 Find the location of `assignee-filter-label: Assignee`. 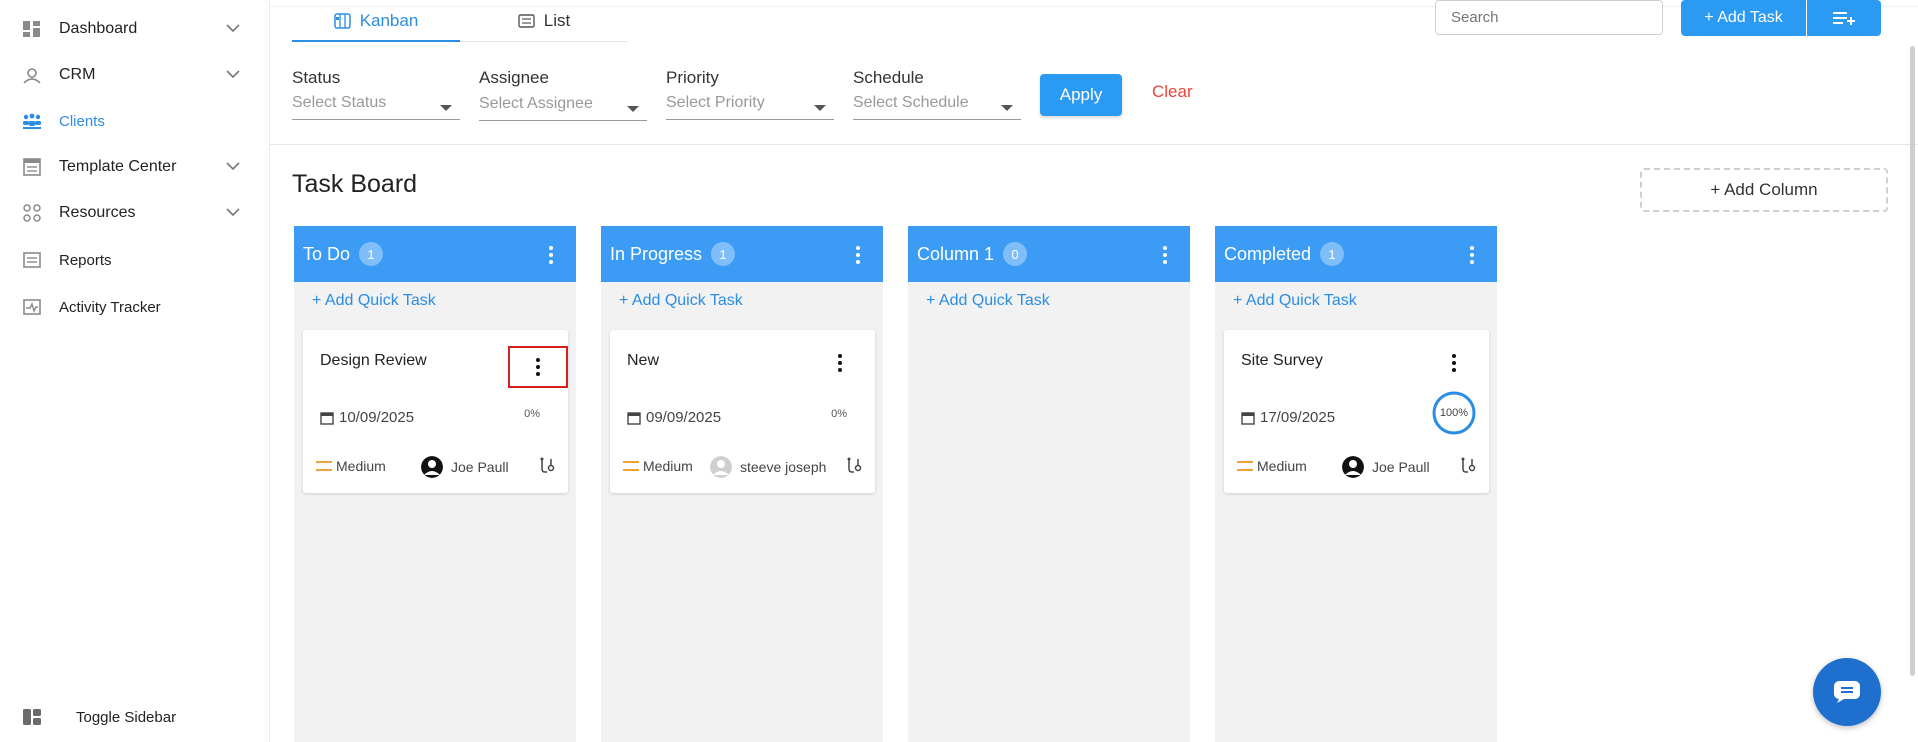

assignee-filter-label: Assignee is located at coordinates (514, 77).